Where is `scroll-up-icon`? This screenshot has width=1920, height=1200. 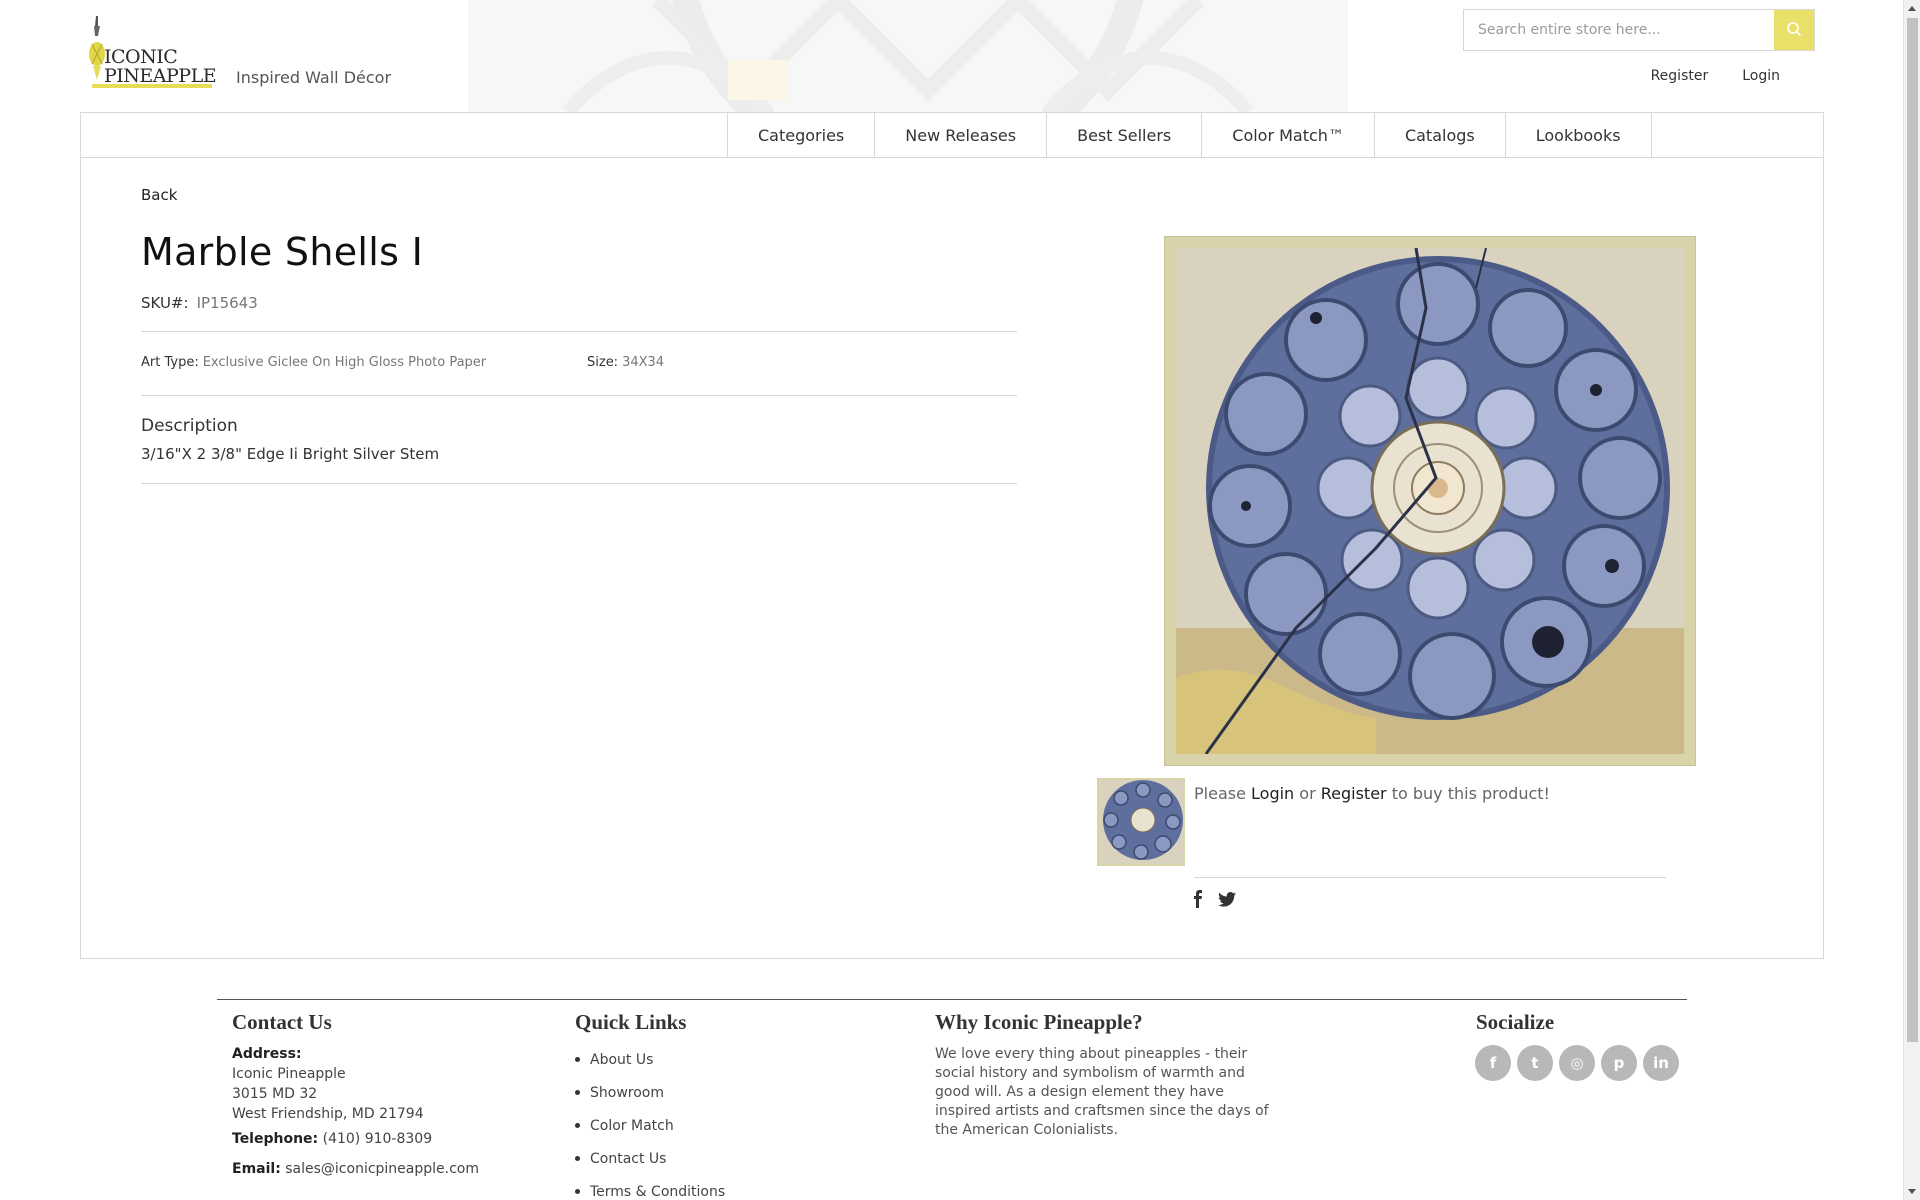 scroll-up-icon is located at coordinates (1912, 8).